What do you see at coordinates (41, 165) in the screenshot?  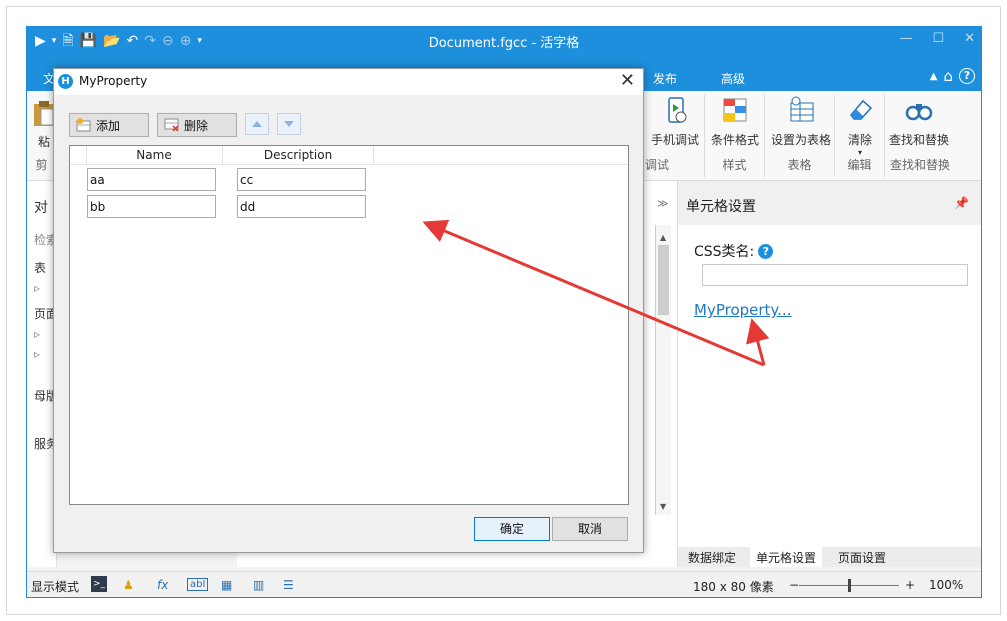 I see `clipboard-group-label: 剪` at bounding box center [41, 165].